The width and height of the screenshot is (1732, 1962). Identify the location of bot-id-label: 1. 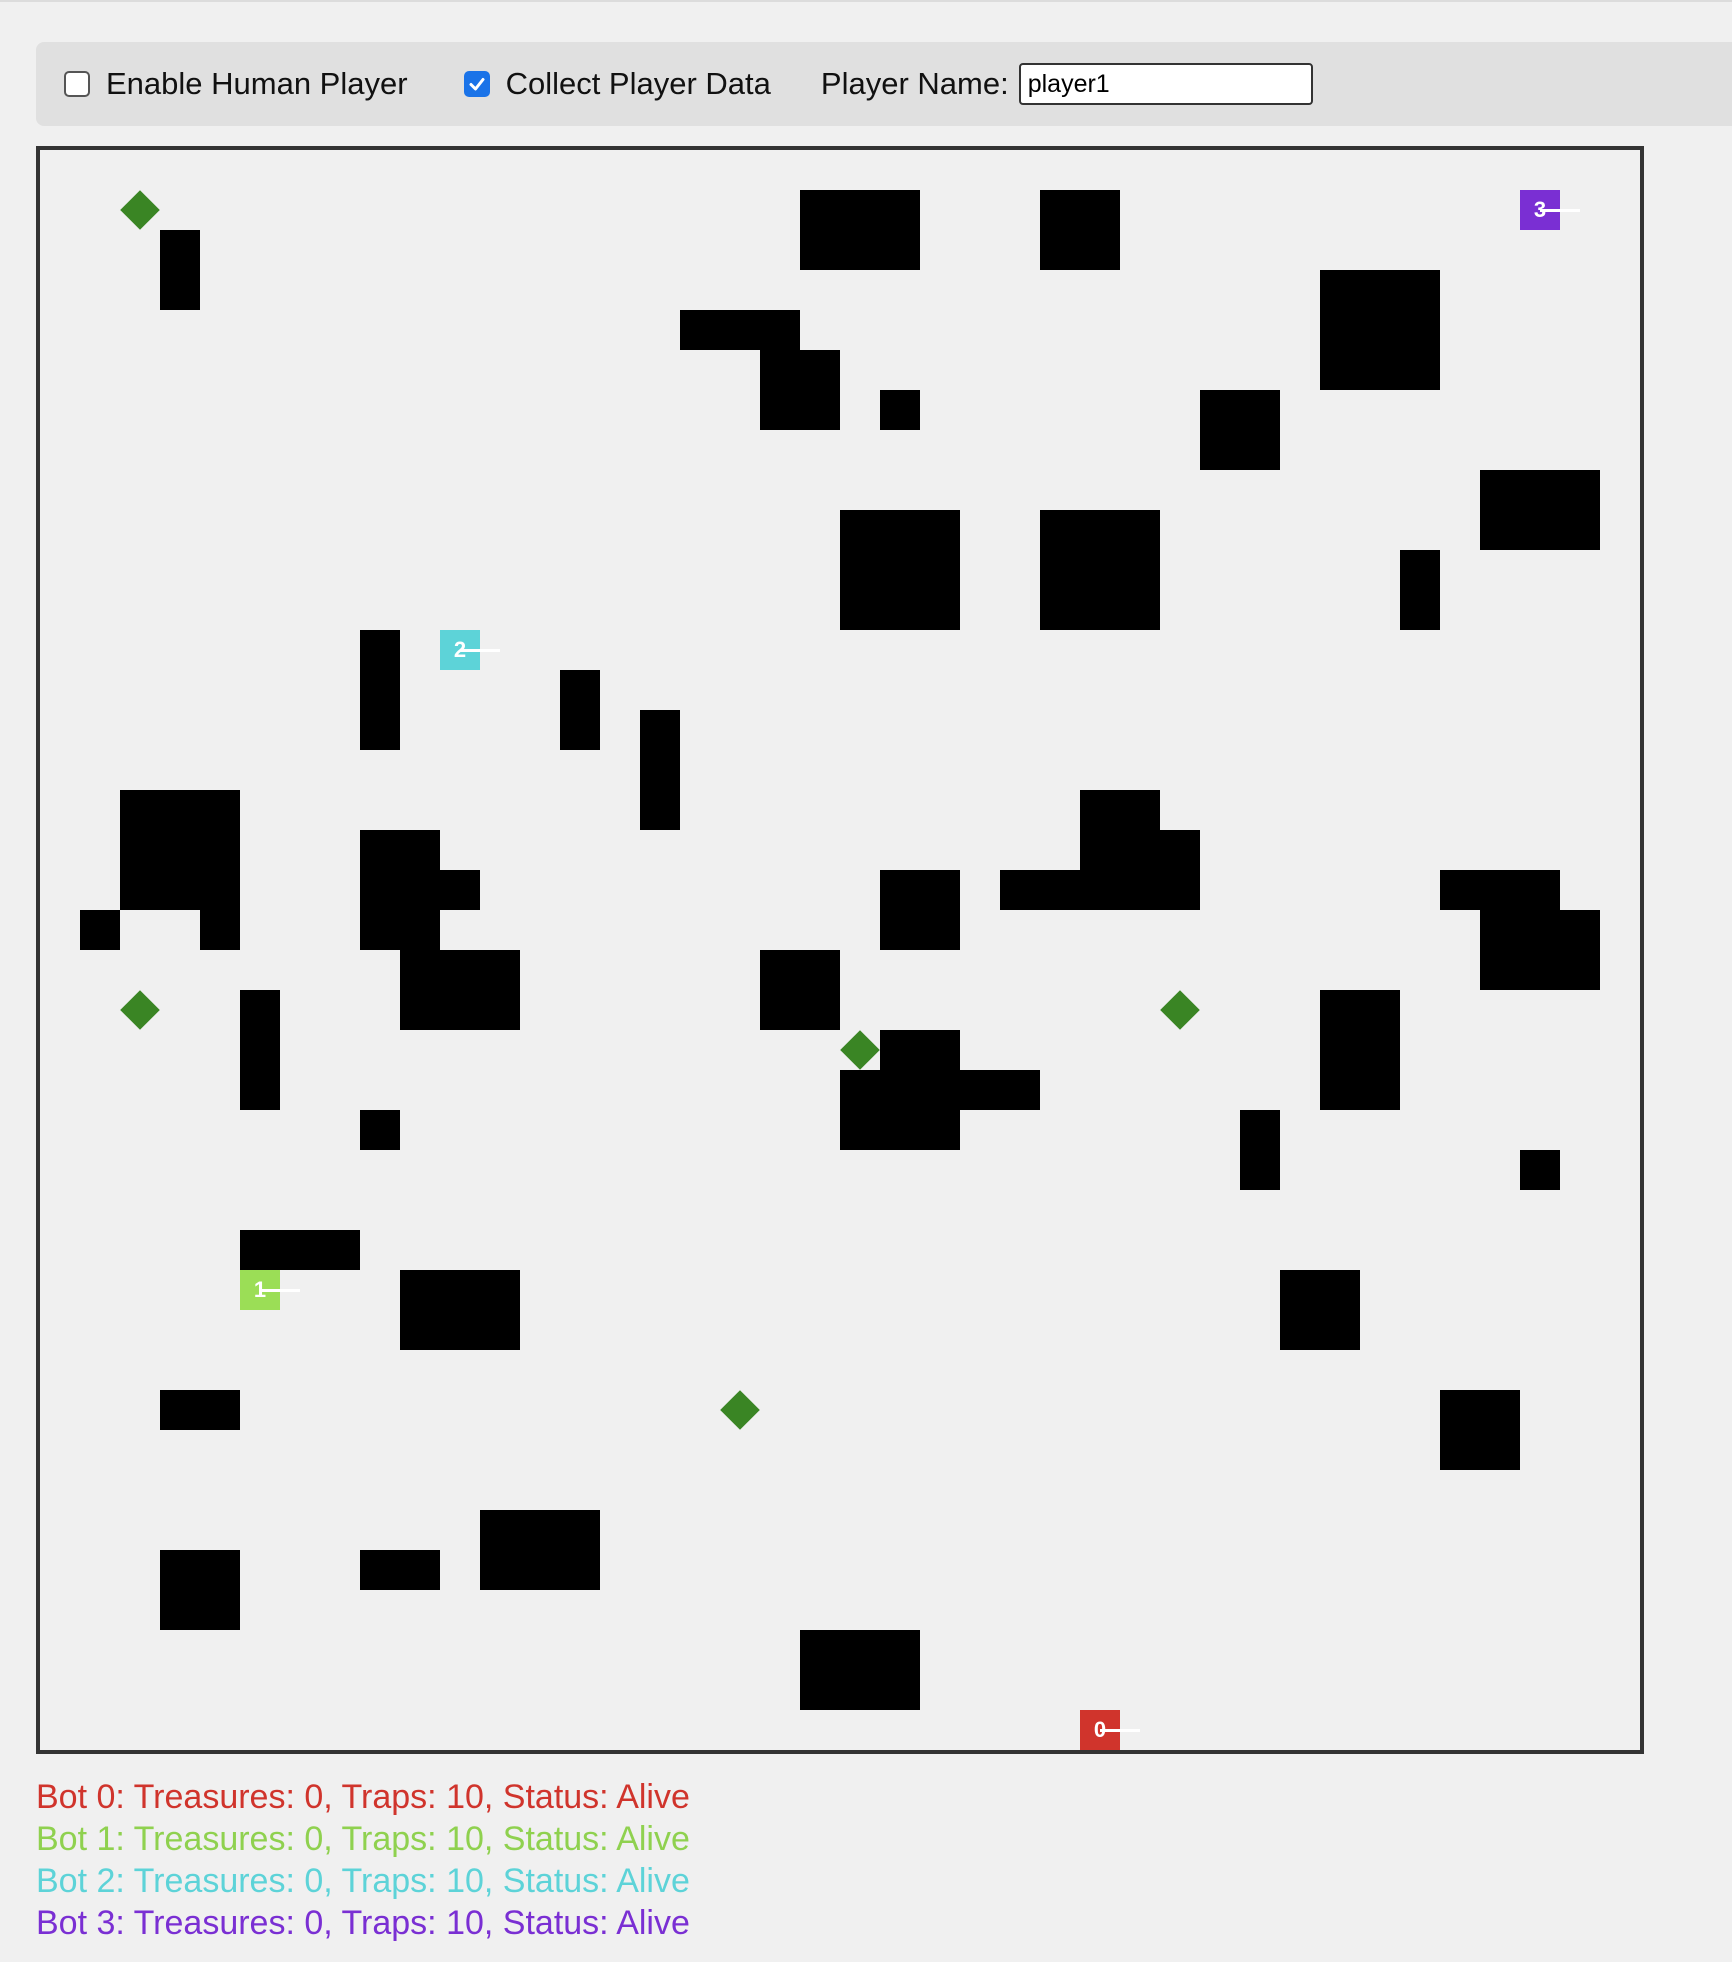
(260, 1289).